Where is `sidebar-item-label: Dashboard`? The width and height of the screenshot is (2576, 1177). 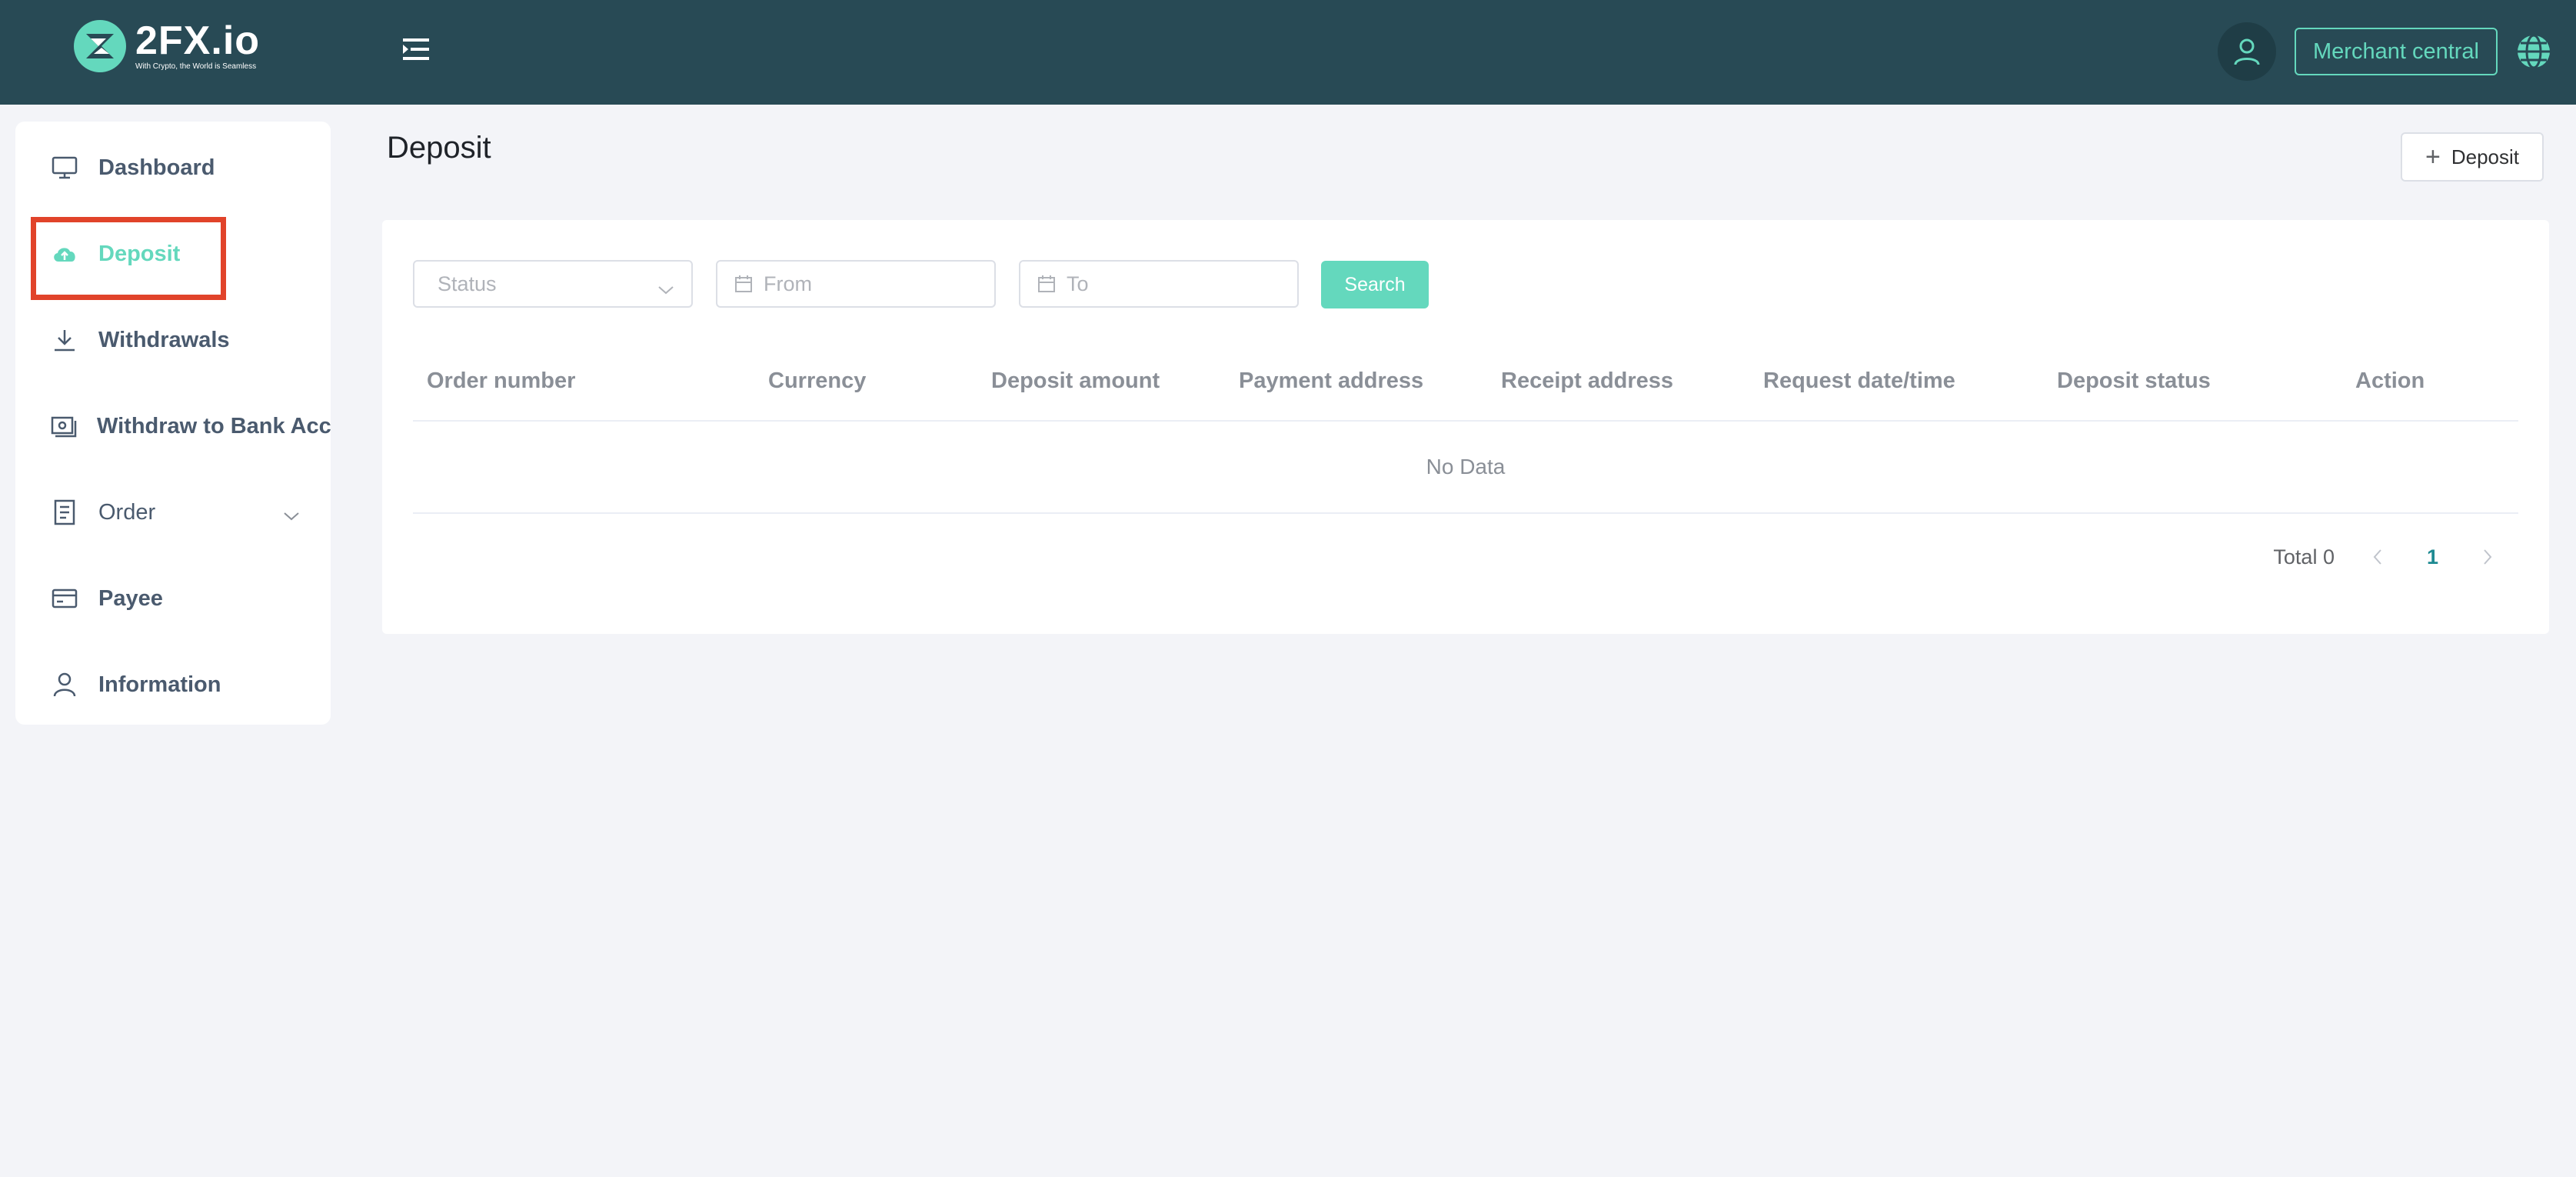
sidebar-item-label: Dashboard is located at coordinates (156, 167).